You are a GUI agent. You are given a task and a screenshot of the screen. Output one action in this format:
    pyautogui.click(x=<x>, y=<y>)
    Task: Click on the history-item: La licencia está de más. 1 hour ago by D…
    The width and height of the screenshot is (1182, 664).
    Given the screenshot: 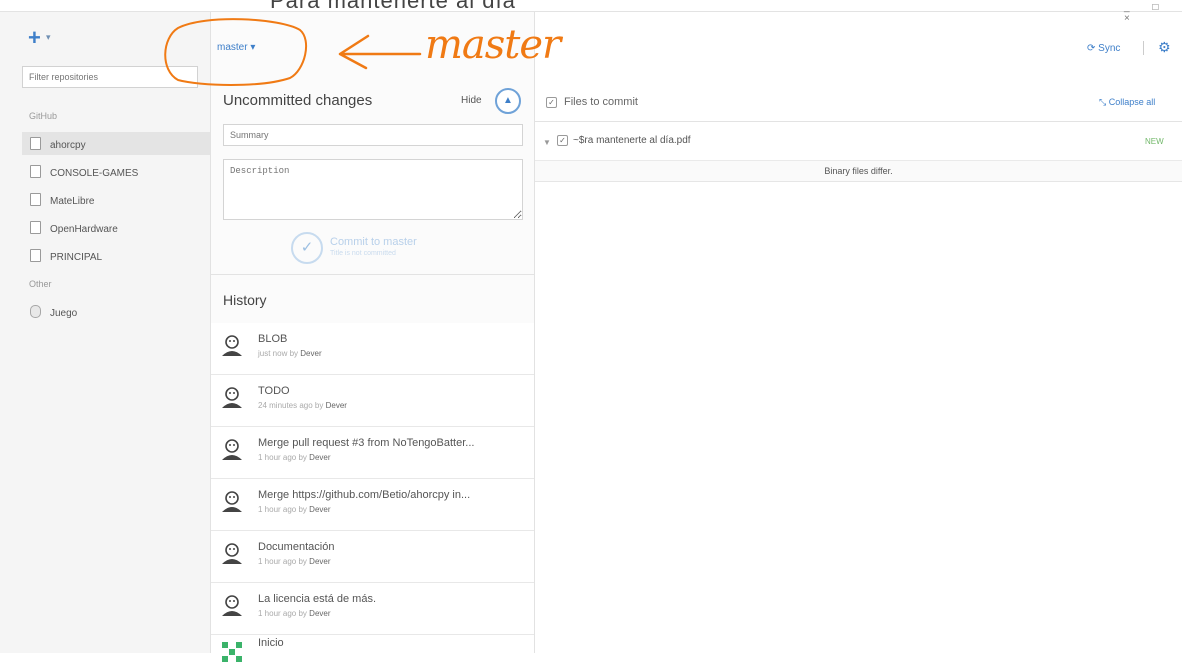 What is the action you would take?
    pyautogui.click(x=372, y=609)
    